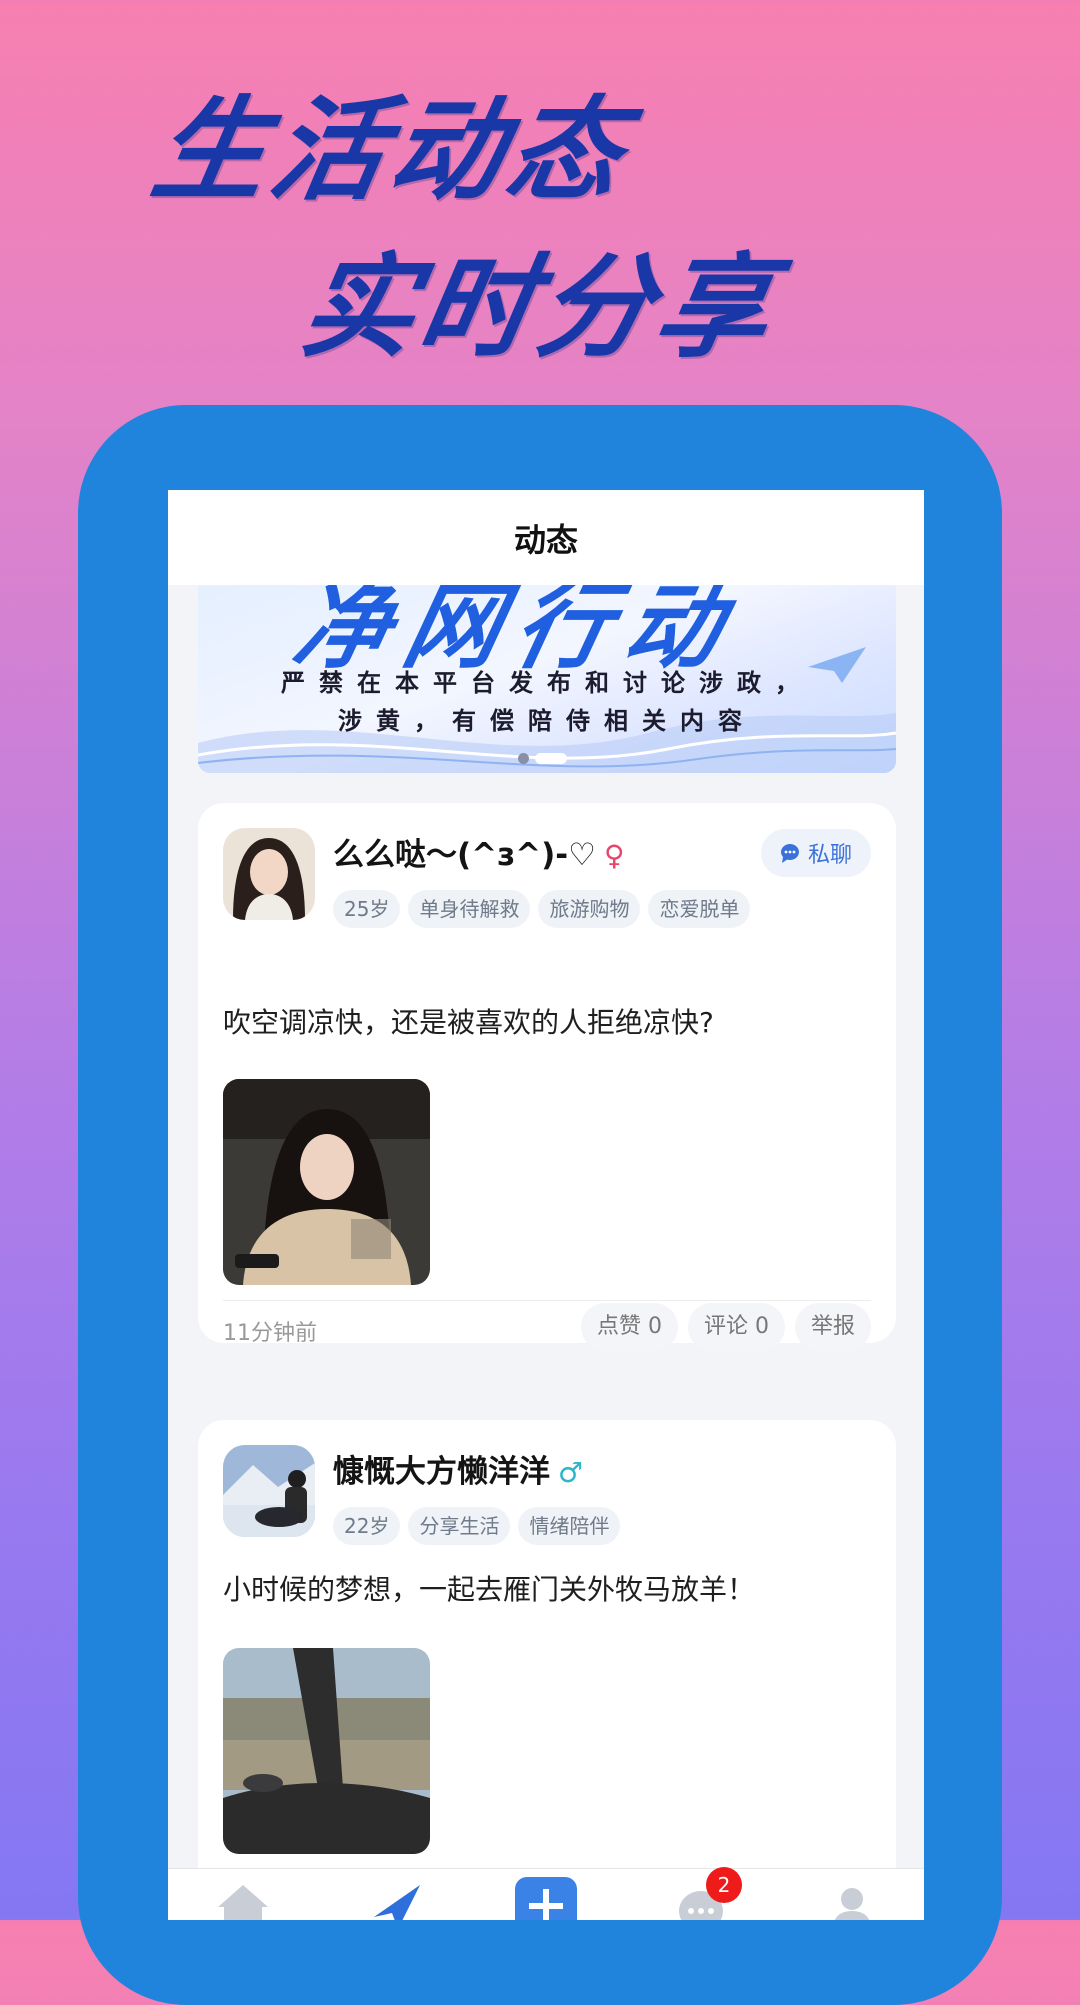 The width and height of the screenshot is (1080, 2005). What do you see at coordinates (469, 909) in the screenshot?
I see `tag: 单身待解救` at bounding box center [469, 909].